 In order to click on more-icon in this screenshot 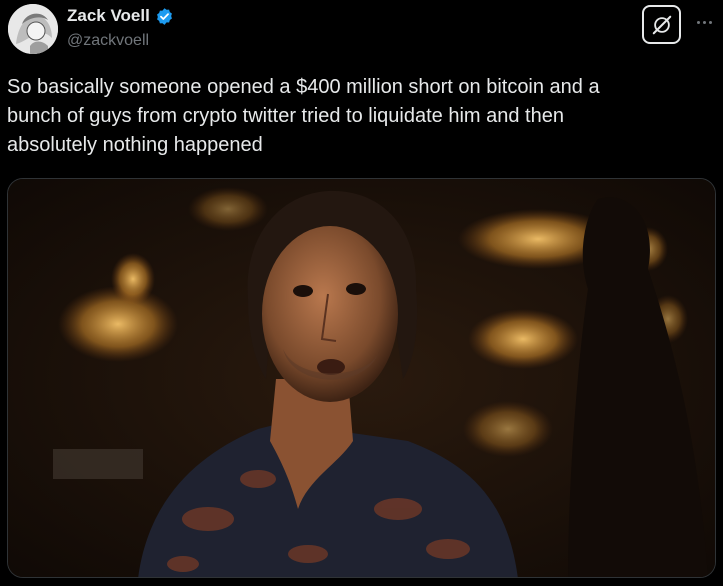, I will do `click(698, 22)`.